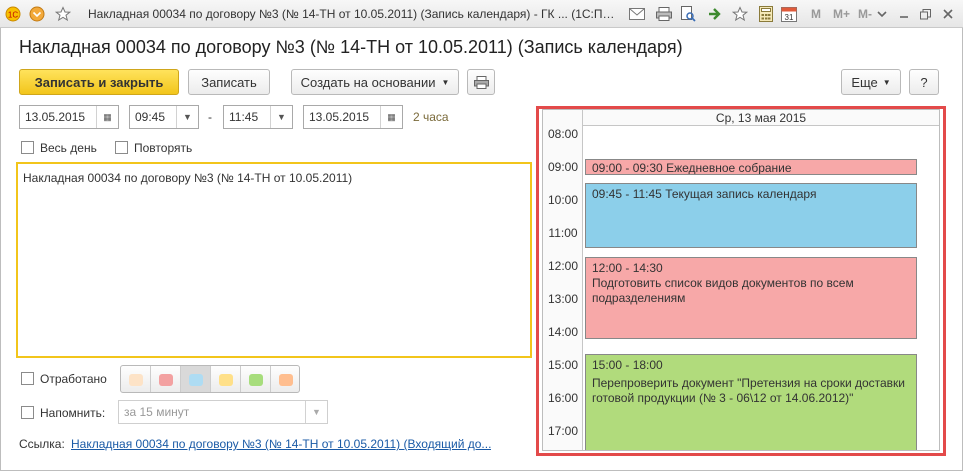 The image size is (963, 471). What do you see at coordinates (761, 118) in the screenshot?
I see `day-header: Ср, 13 мая 2015` at bounding box center [761, 118].